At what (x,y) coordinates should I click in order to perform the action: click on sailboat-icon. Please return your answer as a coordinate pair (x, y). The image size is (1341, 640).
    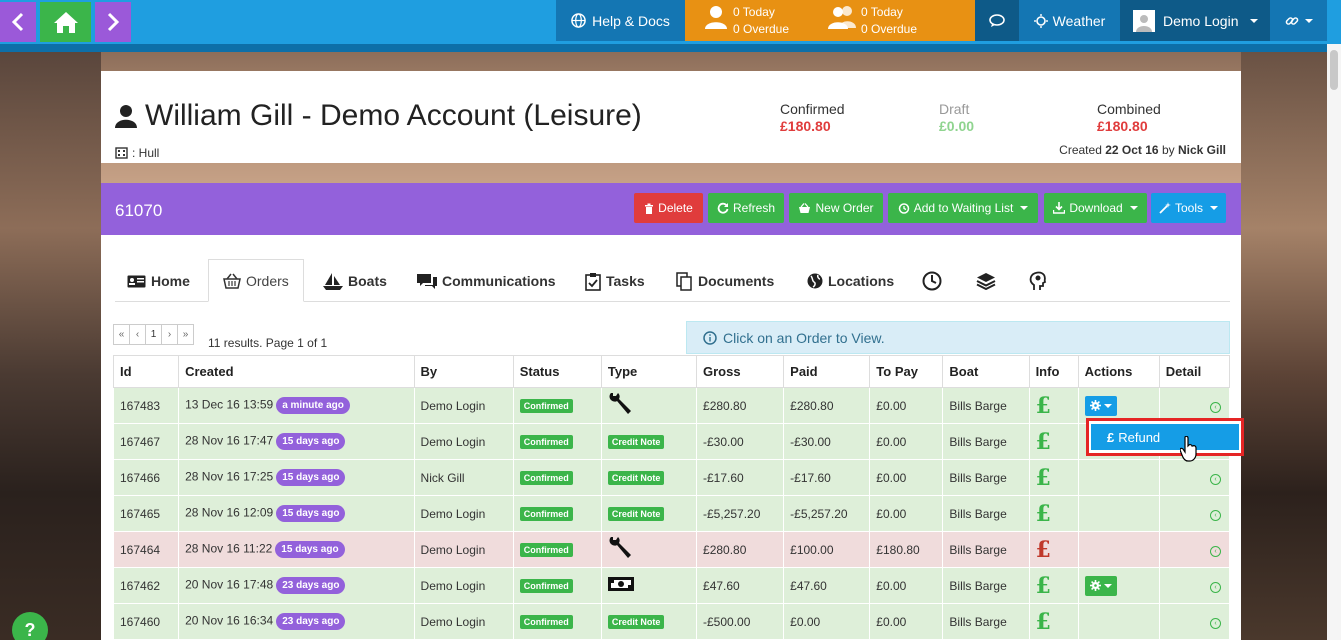
    Looking at the image, I should click on (333, 281).